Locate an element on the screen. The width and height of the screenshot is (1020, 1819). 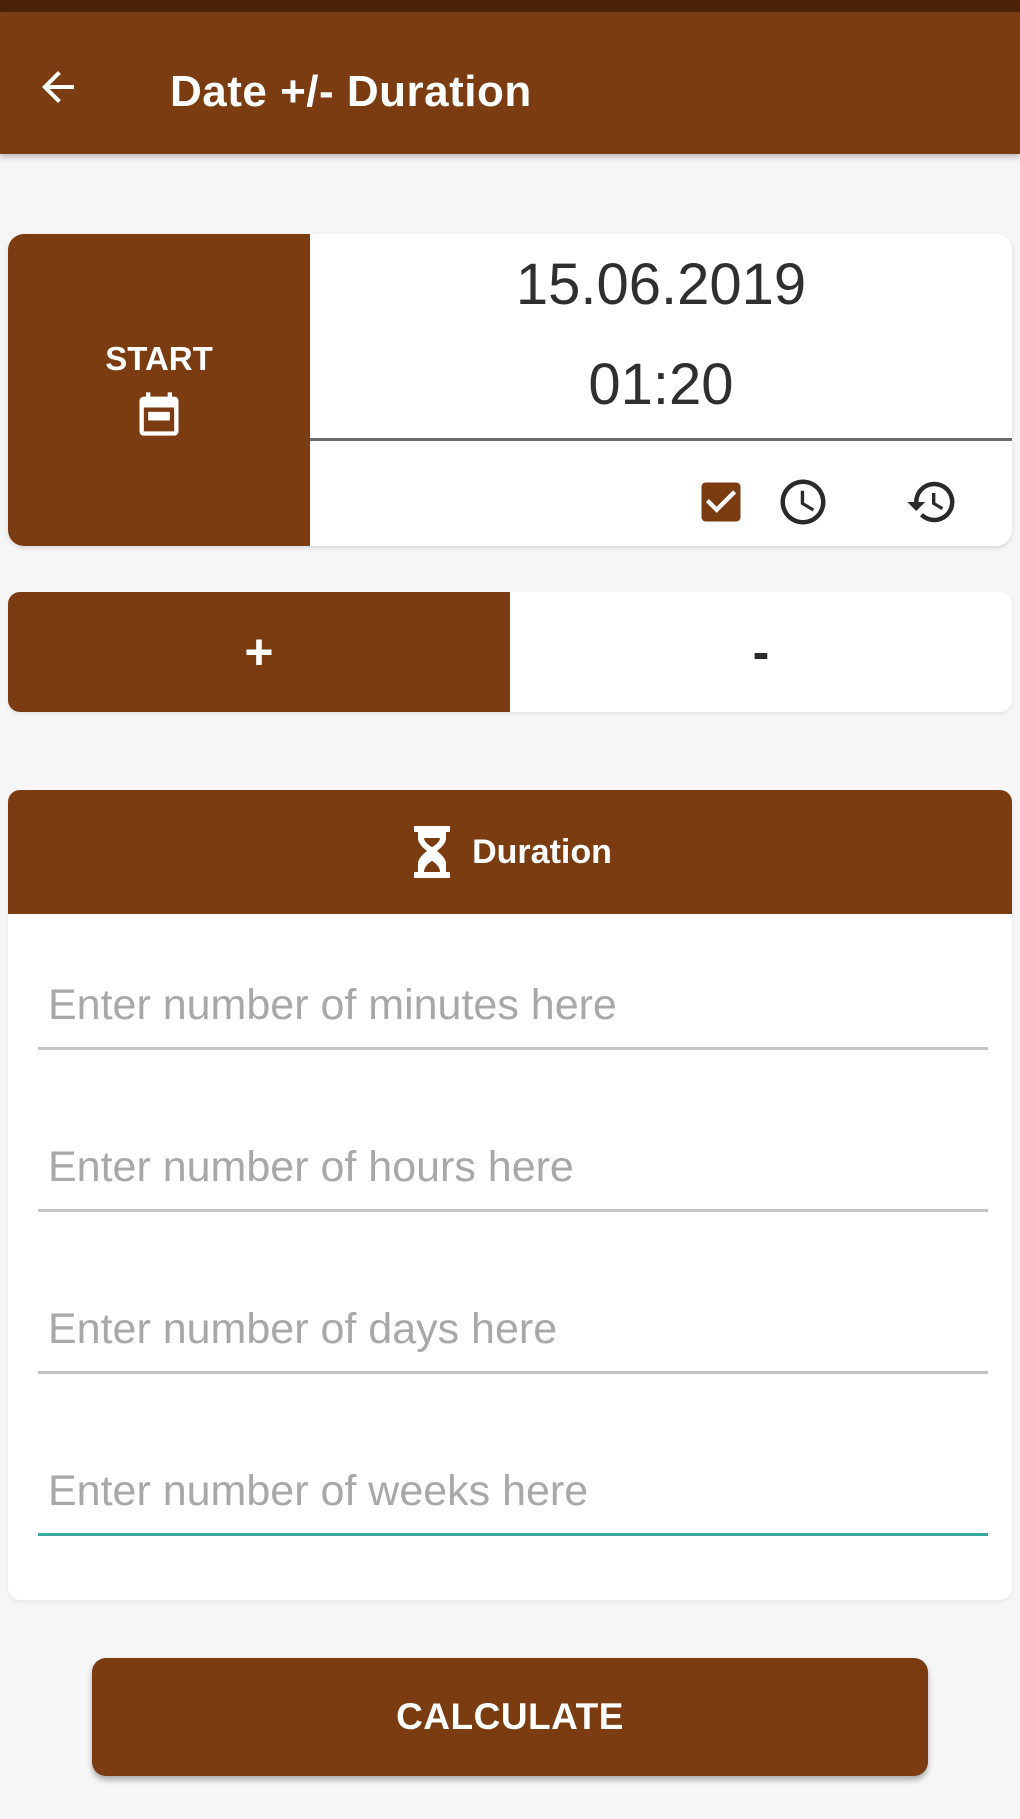
start-datetime-display: 15.06.2019 01:20 is located at coordinates (661, 335).